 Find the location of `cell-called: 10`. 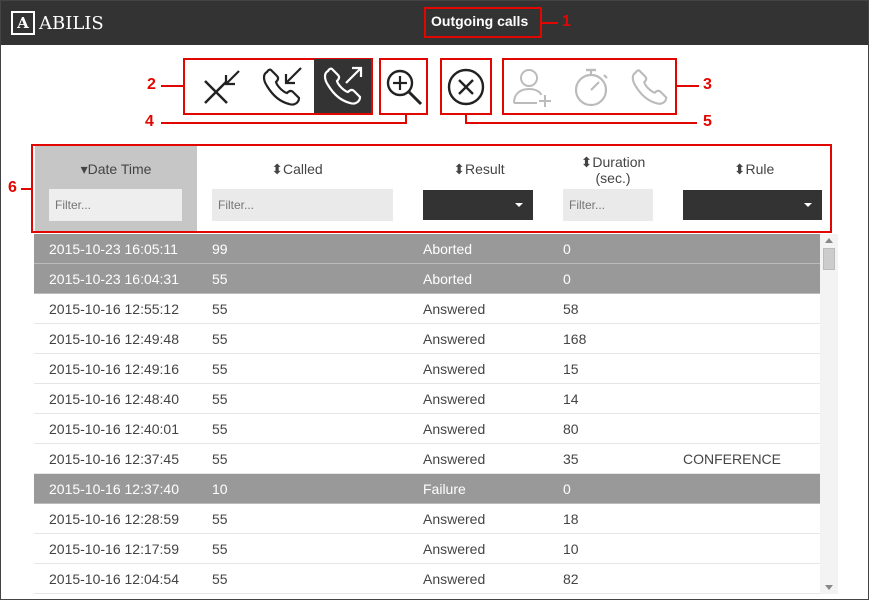

cell-called: 10 is located at coordinates (220, 489).